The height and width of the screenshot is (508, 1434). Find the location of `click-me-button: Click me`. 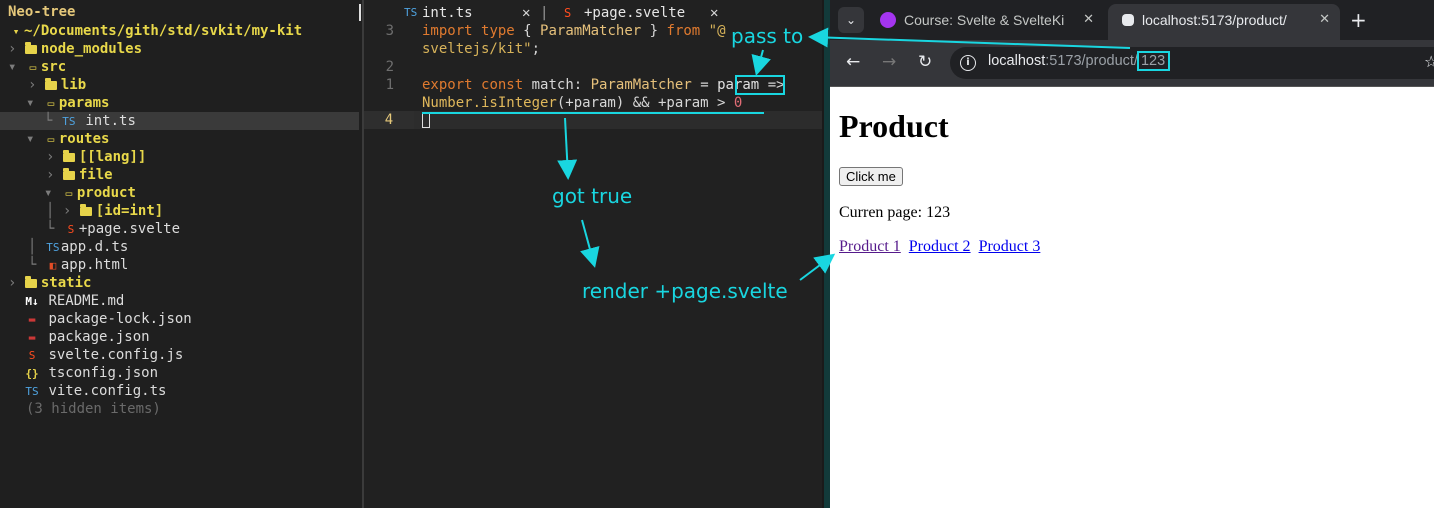

click-me-button: Click me is located at coordinates (871, 176).